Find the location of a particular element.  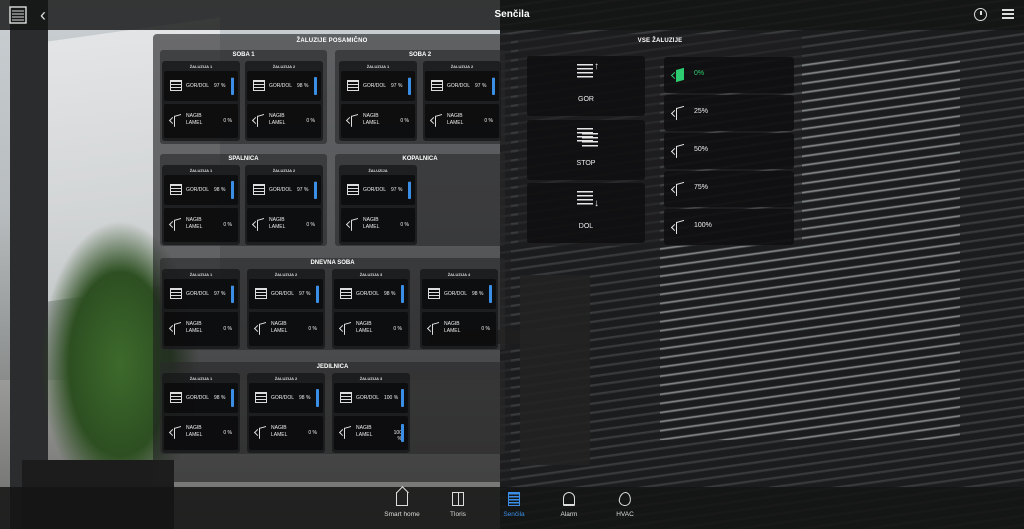

tilt-25-button: 25% is located at coordinates (729, 113).